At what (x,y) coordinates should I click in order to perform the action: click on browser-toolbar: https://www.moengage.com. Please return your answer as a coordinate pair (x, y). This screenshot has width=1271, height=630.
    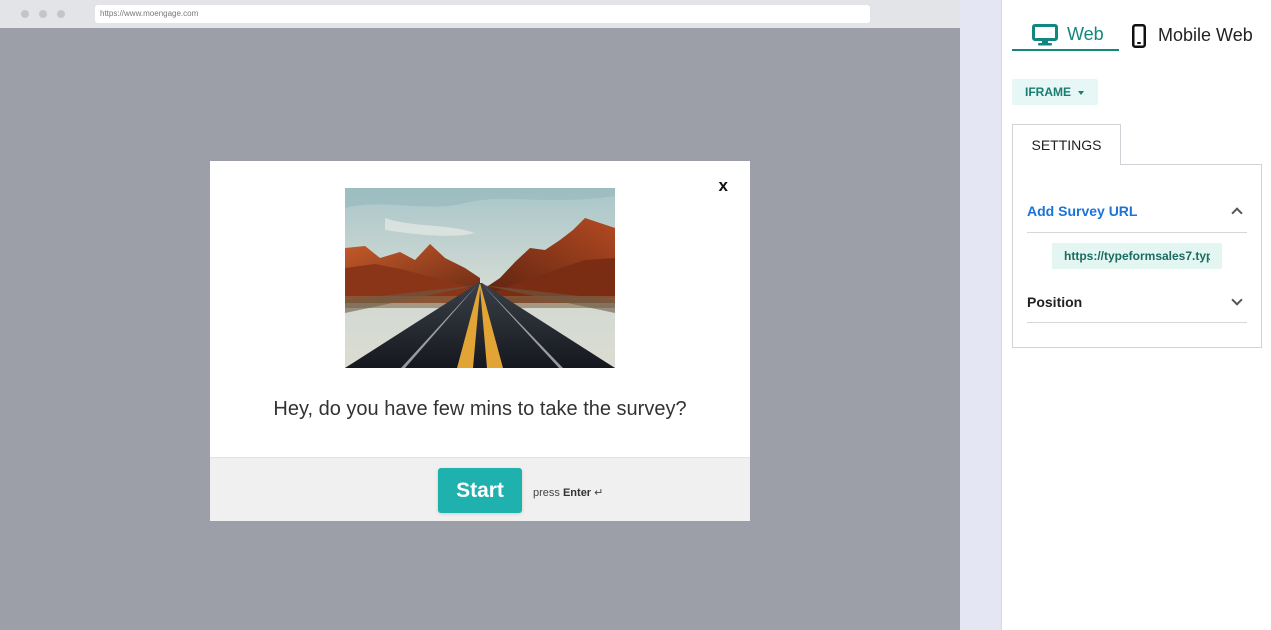
    Looking at the image, I should click on (480, 14).